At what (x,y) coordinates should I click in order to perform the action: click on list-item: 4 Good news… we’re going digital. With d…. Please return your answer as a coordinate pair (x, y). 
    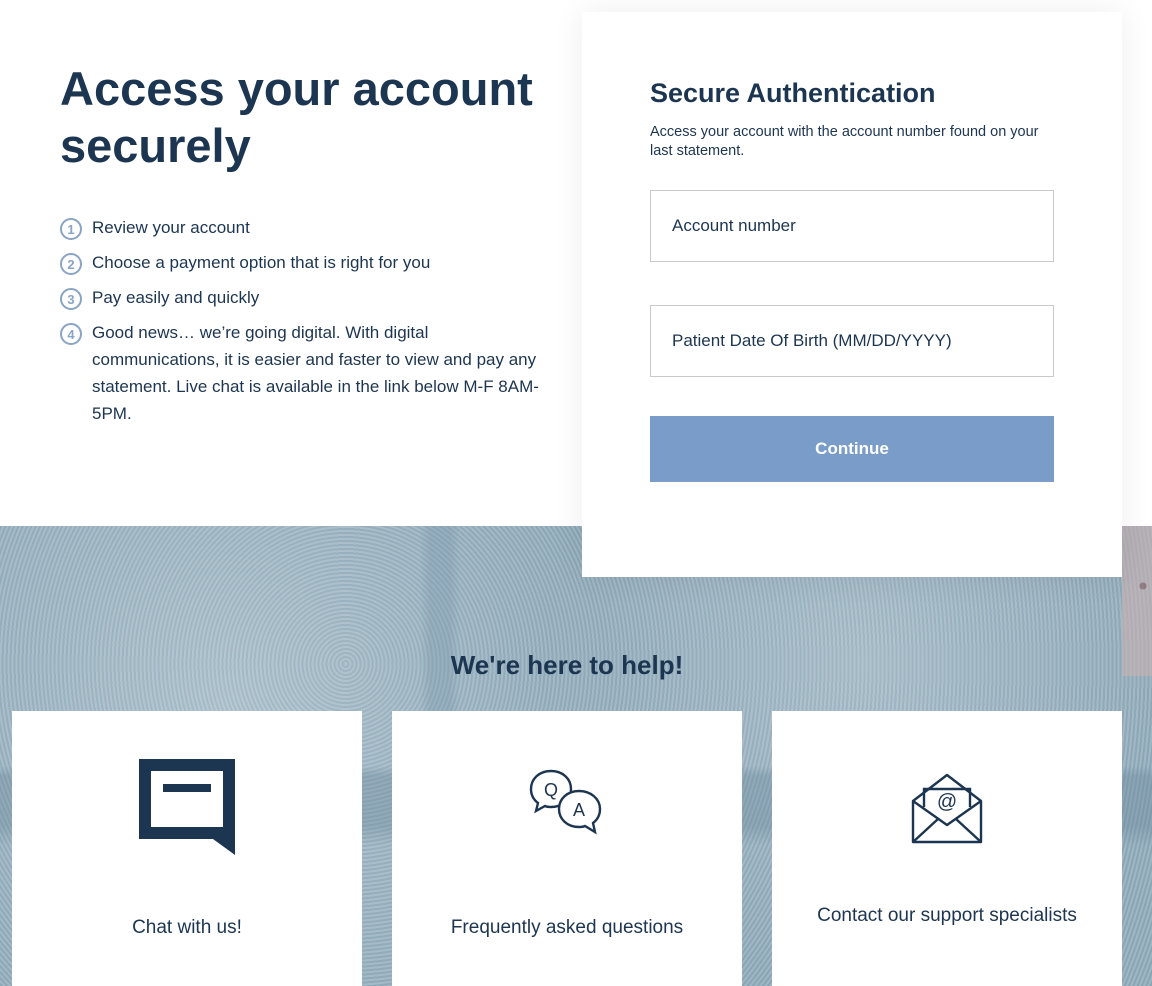
    Looking at the image, I should click on (305, 373).